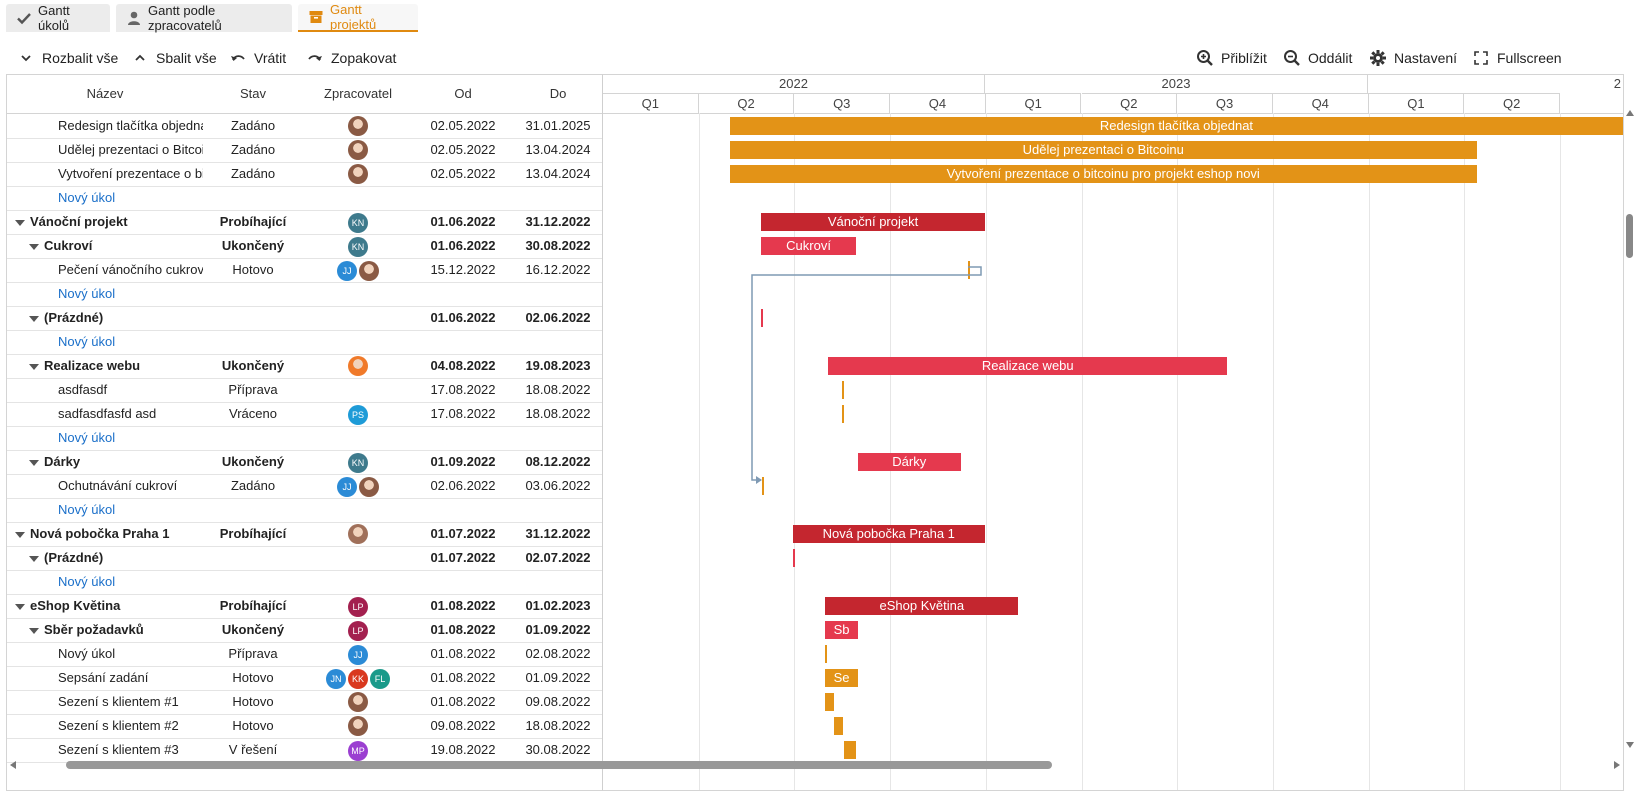 The height and width of the screenshot is (811, 1638). What do you see at coordinates (558, 365) in the screenshot?
I see `cell-to: 19.08.2023` at bounding box center [558, 365].